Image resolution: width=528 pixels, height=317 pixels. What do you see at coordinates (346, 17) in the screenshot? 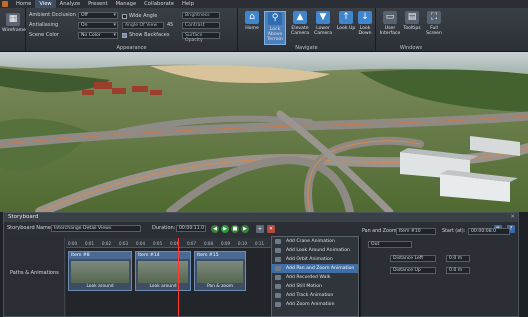
I see `look-up-icon: ↑` at bounding box center [346, 17].